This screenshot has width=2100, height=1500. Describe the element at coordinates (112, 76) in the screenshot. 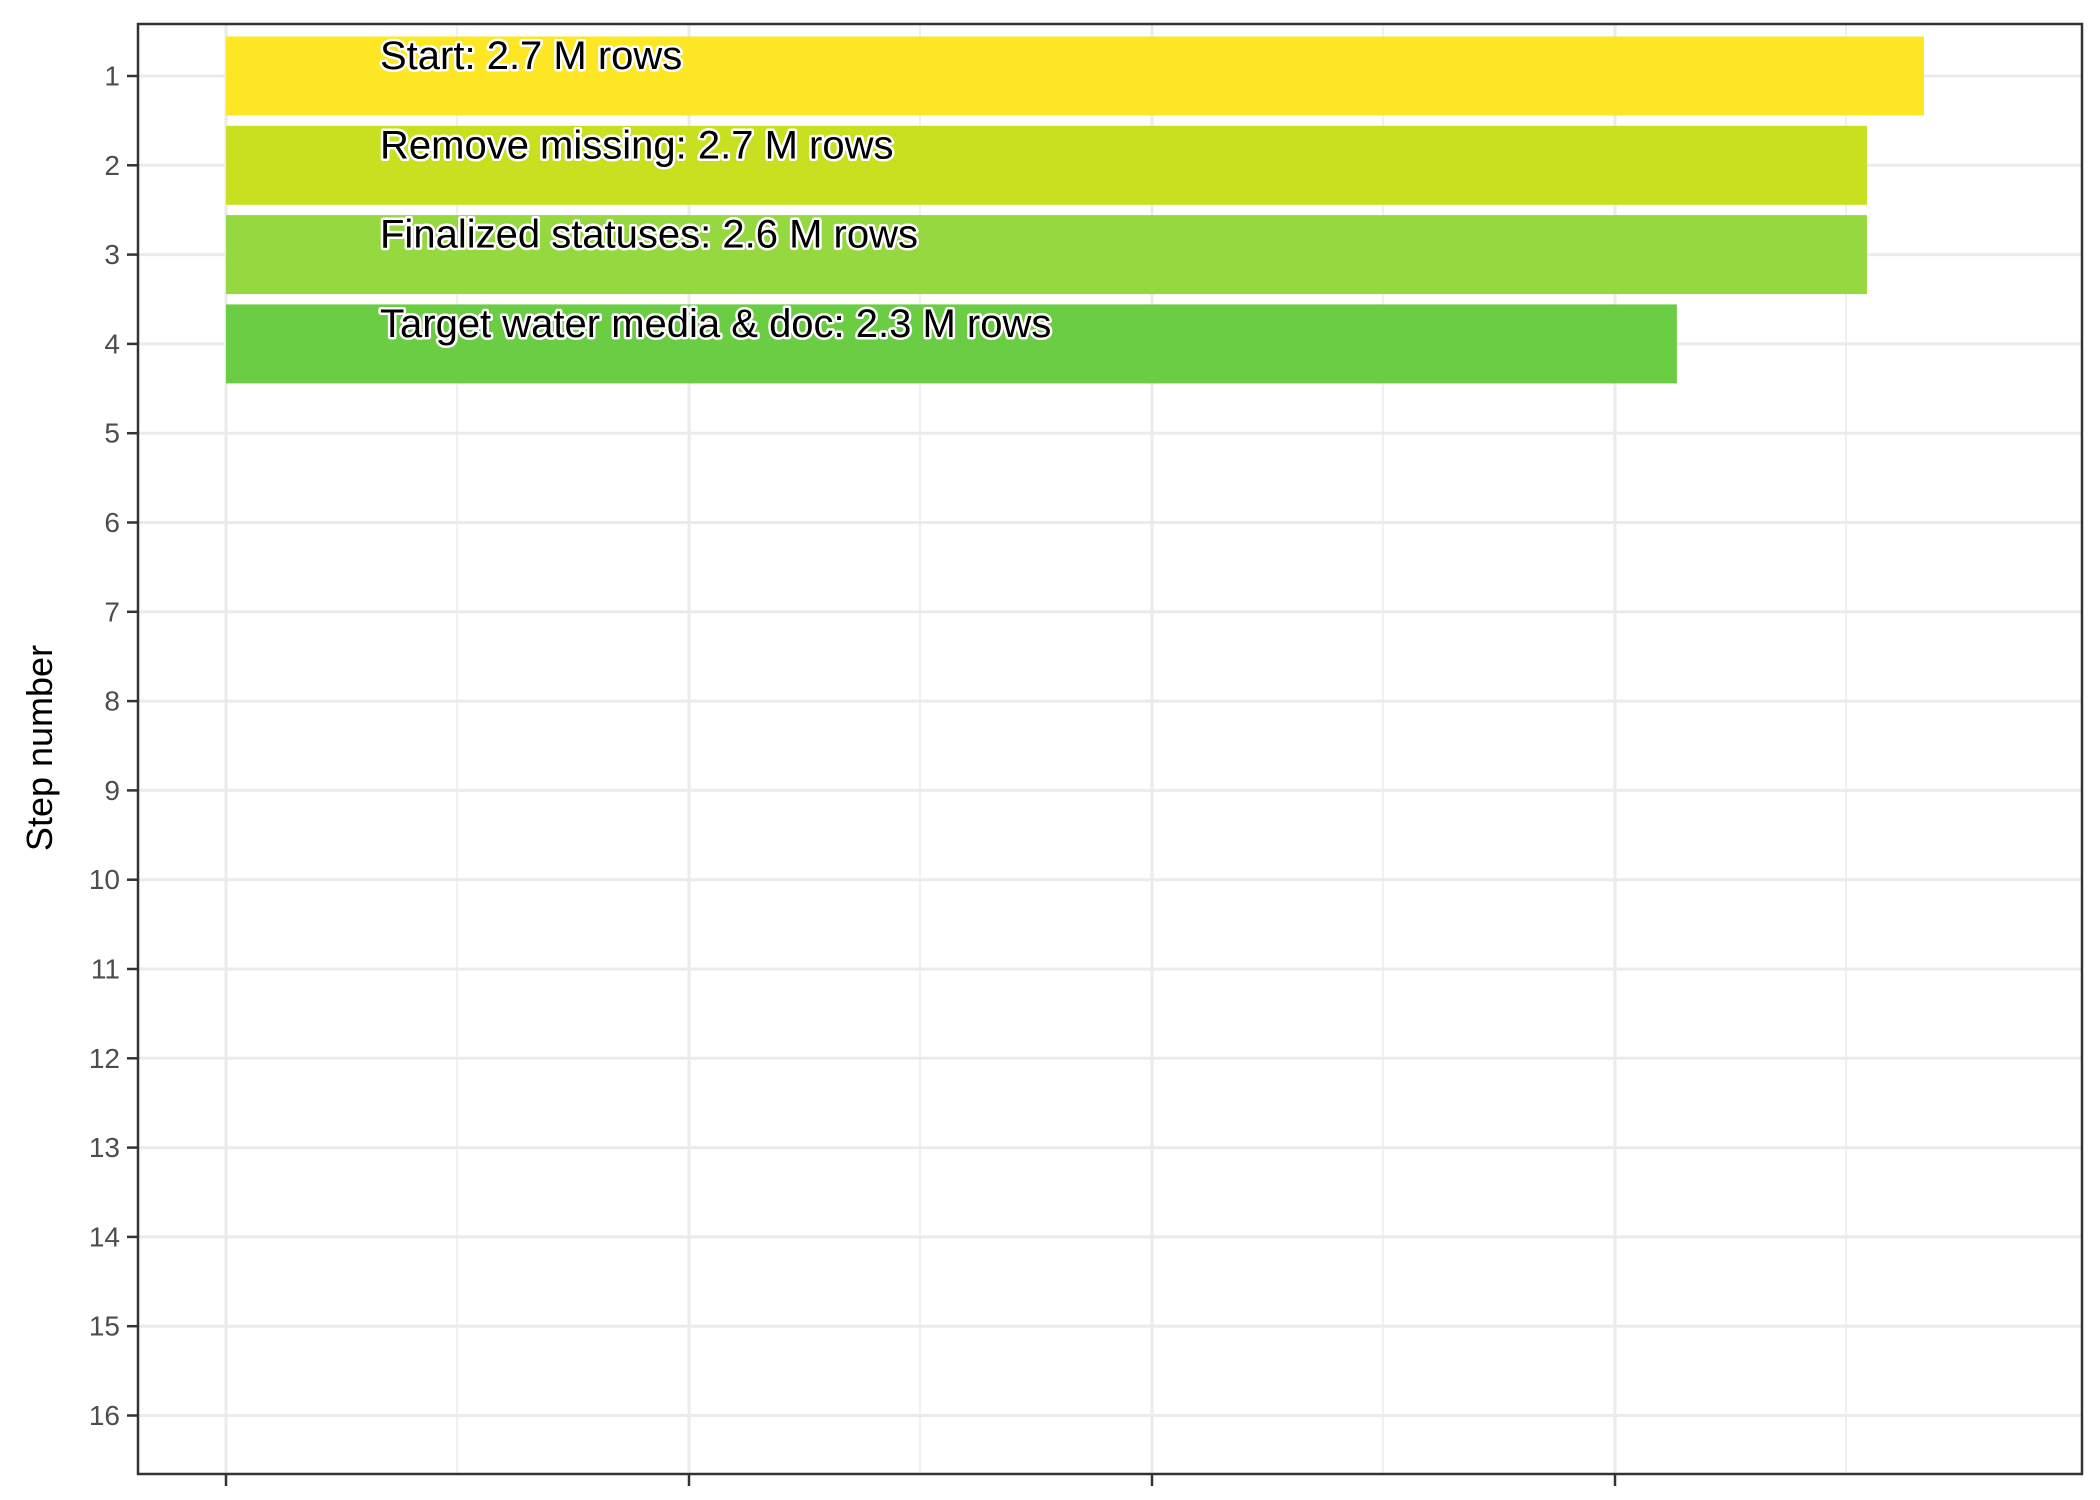

I see `y-tick-label: 1` at that location.